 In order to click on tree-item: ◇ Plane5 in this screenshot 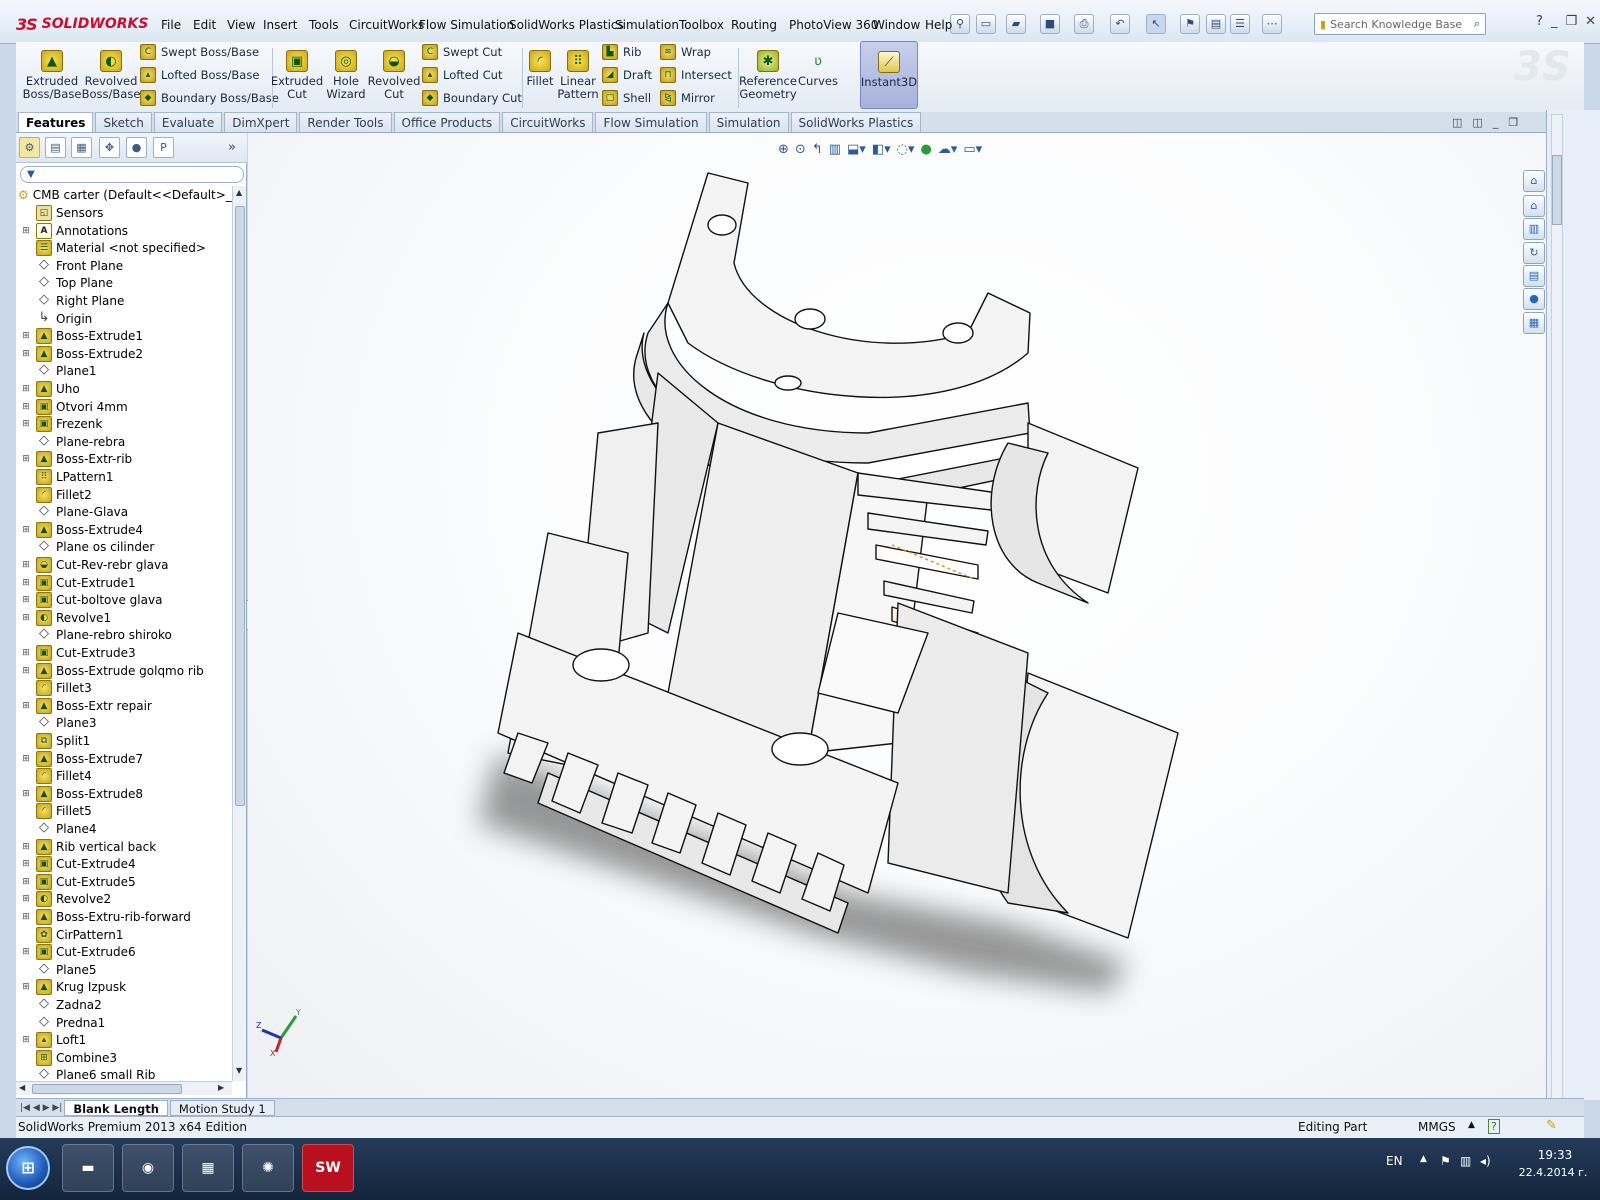, I will do `click(58, 970)`.